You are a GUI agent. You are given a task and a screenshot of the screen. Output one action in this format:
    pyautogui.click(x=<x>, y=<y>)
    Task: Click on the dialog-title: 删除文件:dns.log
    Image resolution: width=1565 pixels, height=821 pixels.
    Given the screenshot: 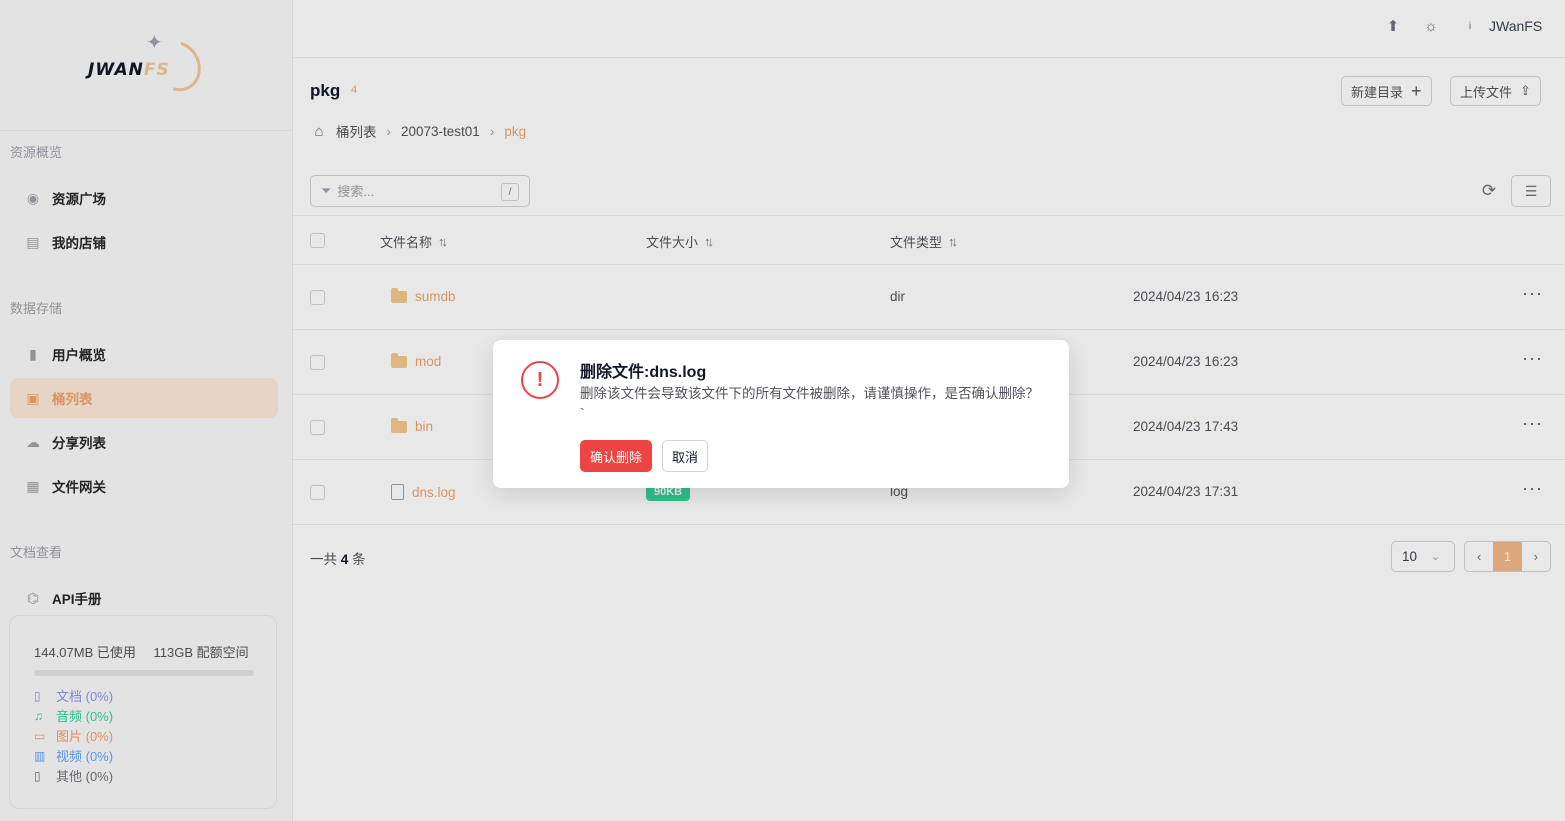 What is the action you would take?
    pyautogui.click(x=643, y=372)
    